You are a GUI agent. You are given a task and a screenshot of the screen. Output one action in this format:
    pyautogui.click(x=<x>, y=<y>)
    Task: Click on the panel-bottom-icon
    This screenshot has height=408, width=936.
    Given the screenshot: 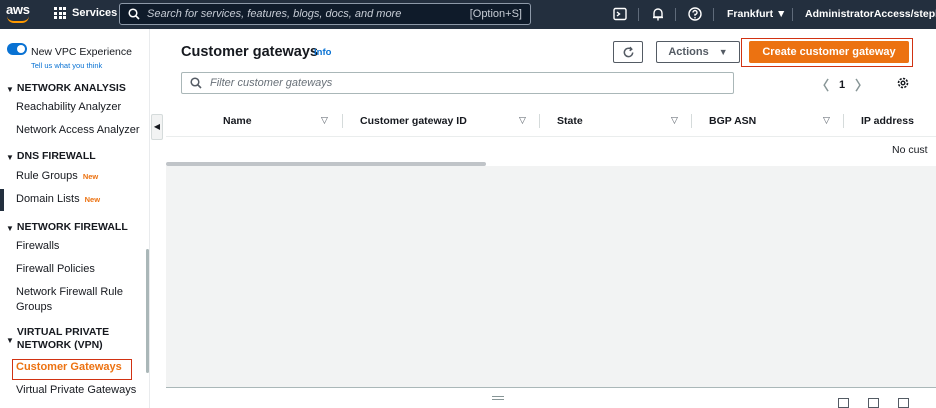 What is the action you would take?
    pyautogui.click(x=843, y=403)
    